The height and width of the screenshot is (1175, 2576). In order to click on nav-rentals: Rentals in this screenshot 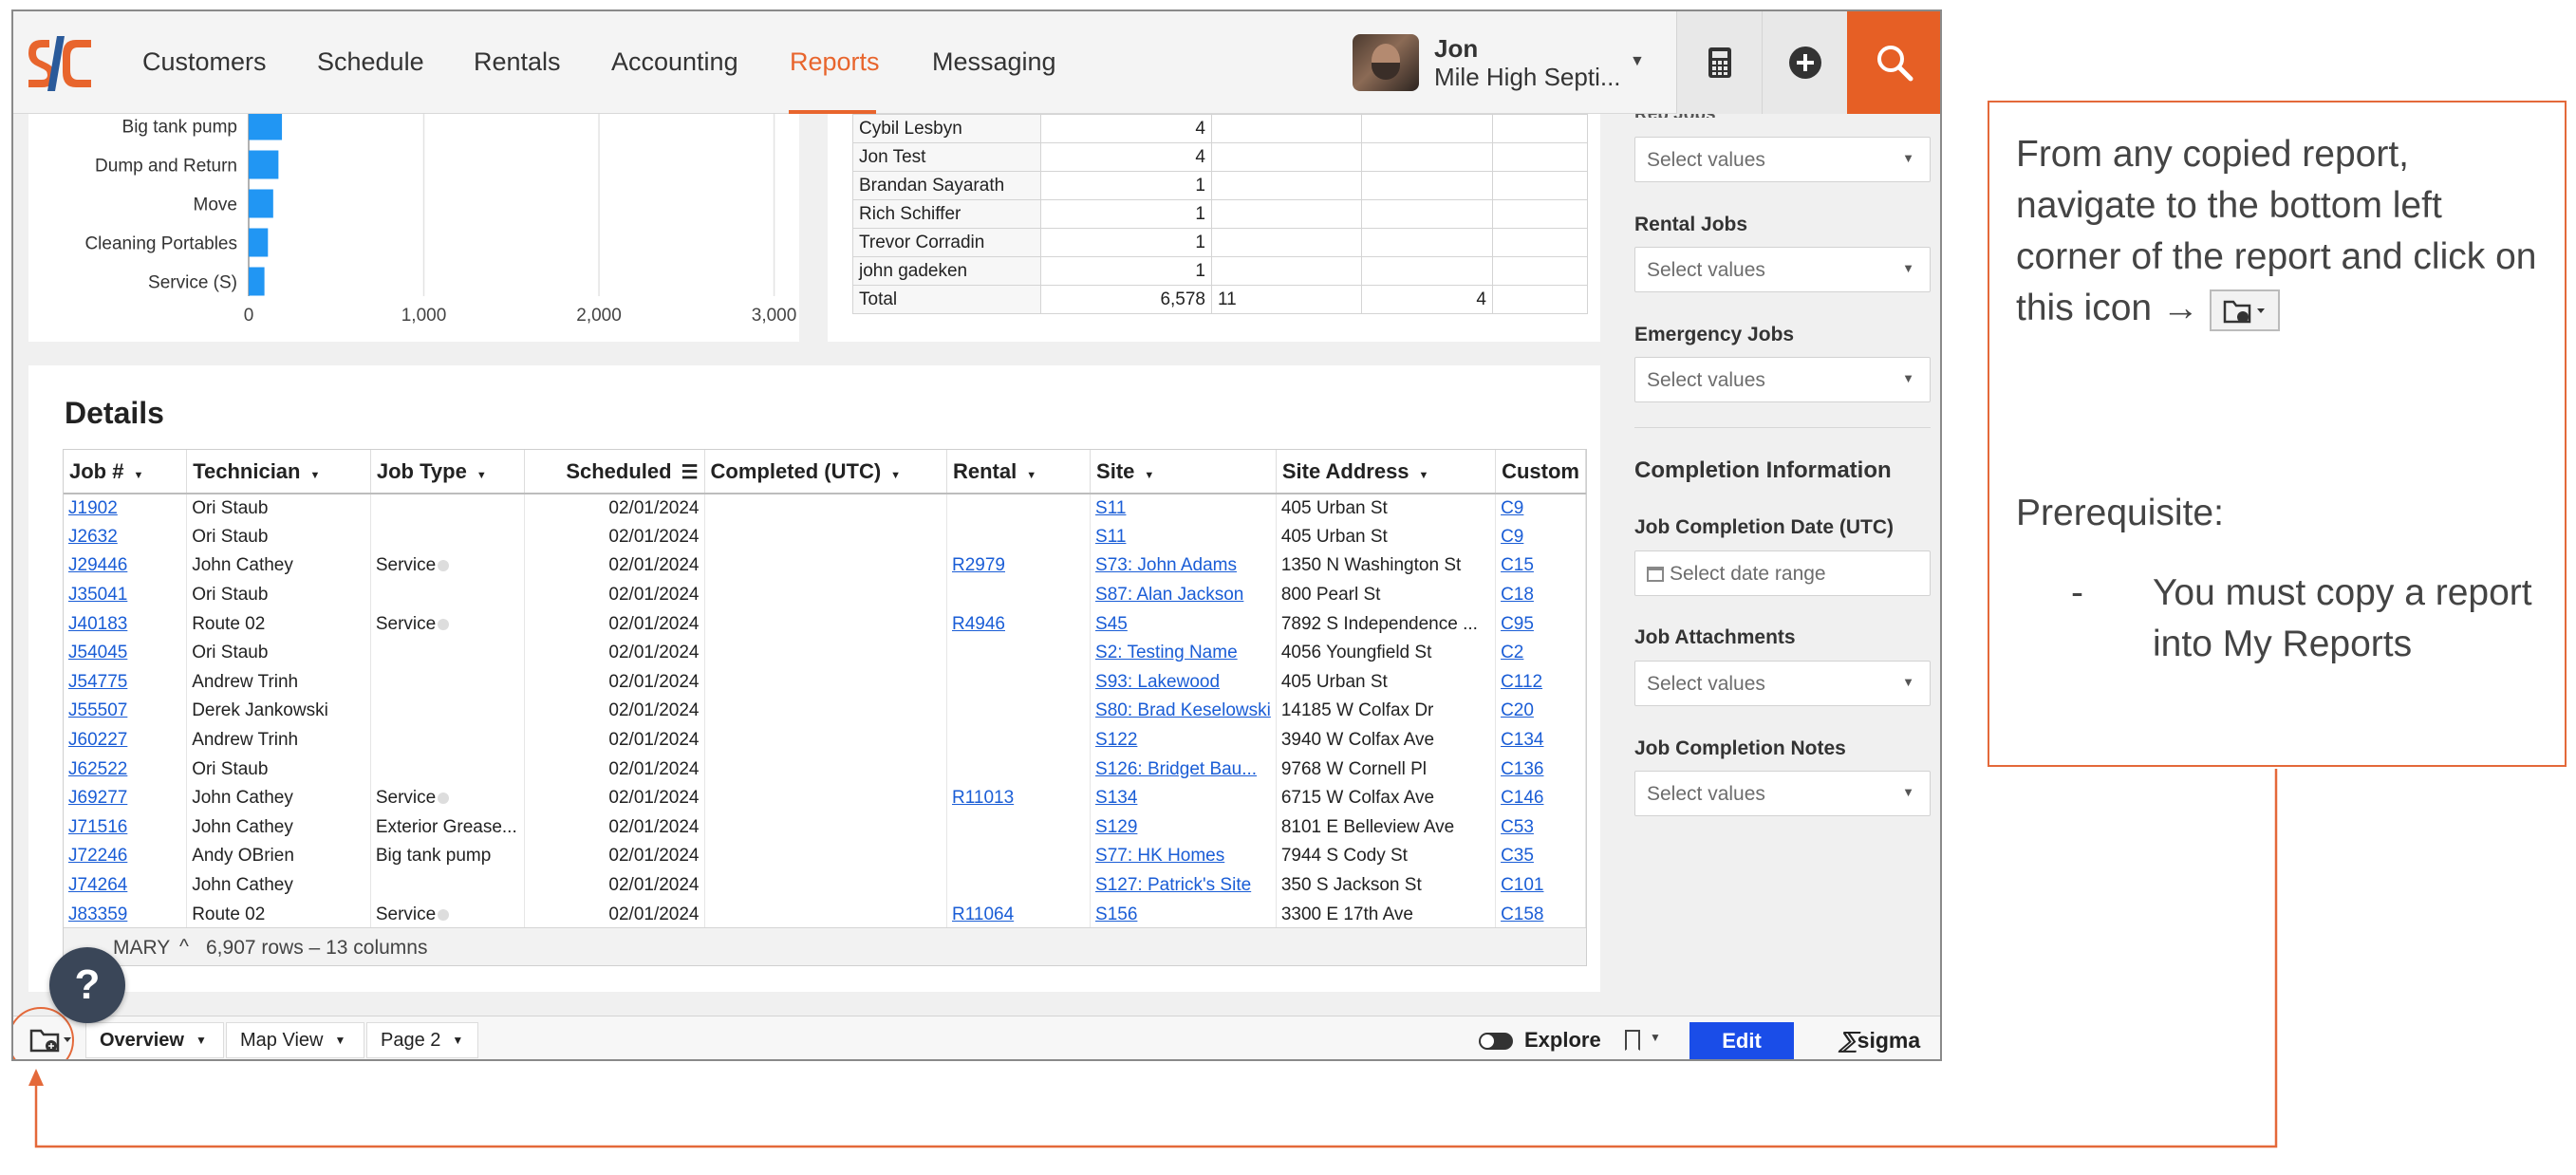, I will do `click(518, 62)`.